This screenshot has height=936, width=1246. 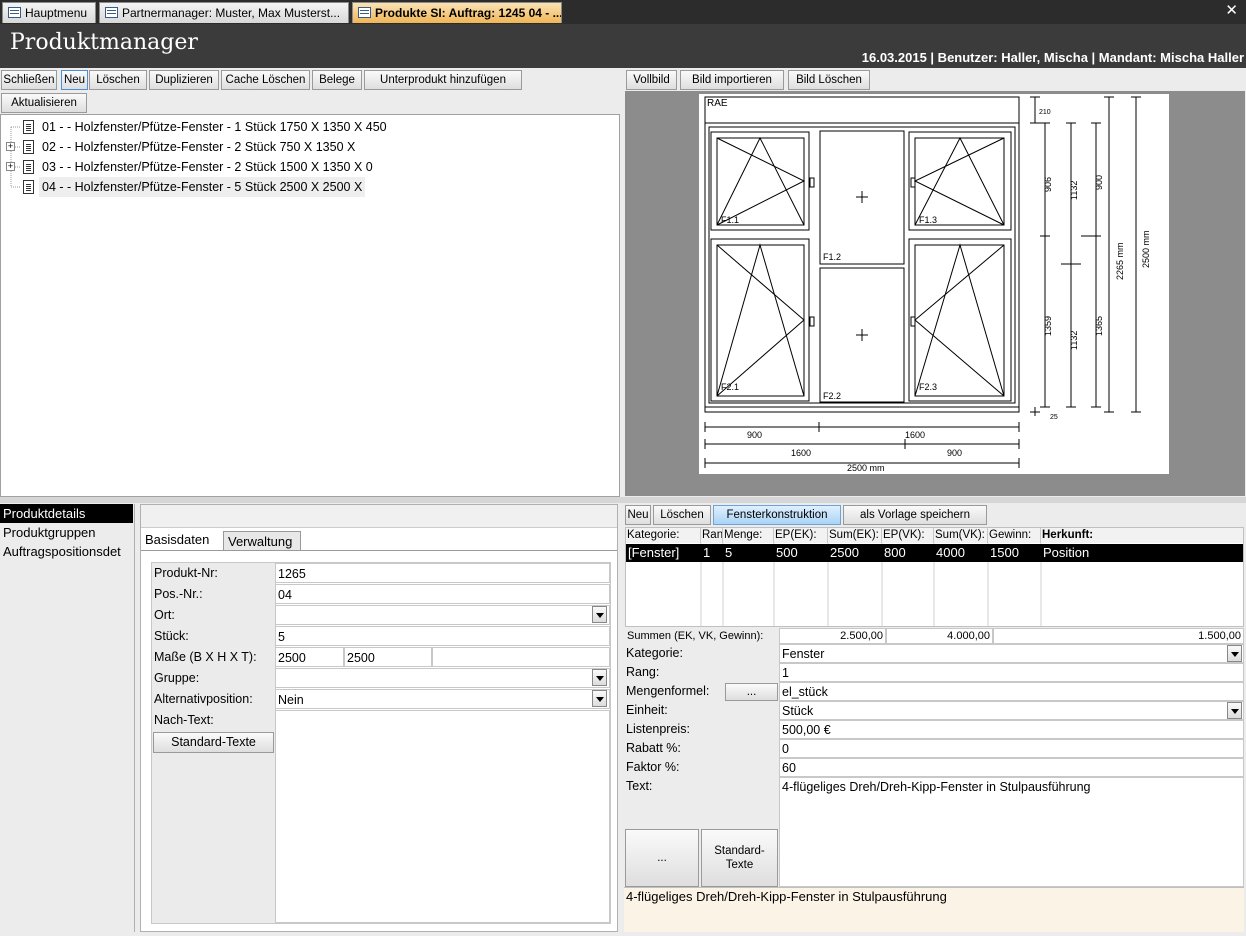 What do you see at coordinates (1099, 326) in the screenshot?
I see `dimension-label: 1365` at bounding box center [1099, 326].